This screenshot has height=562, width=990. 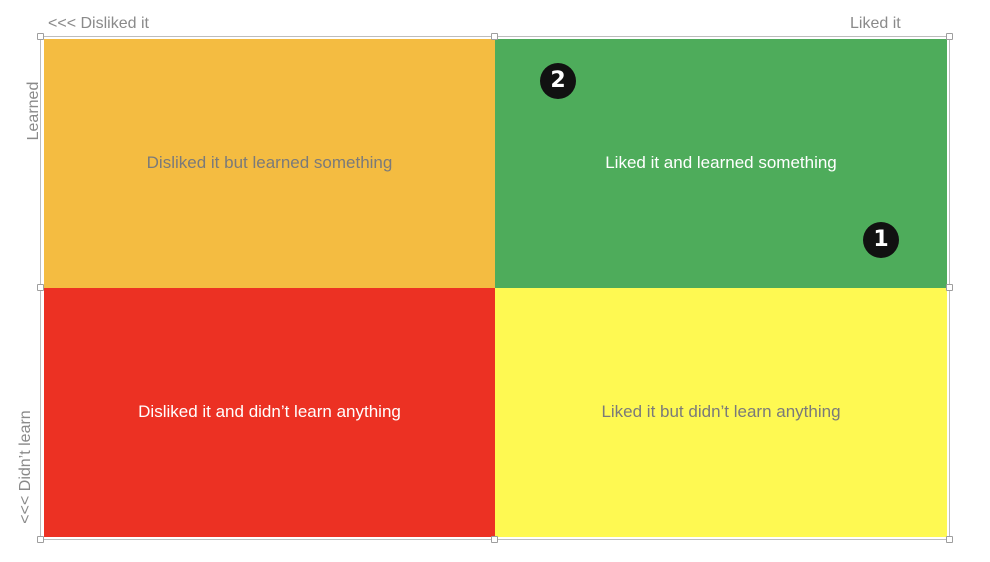 I want to click on x-axis-label-left: <<< Disliked it, so click(x=98, y=23).